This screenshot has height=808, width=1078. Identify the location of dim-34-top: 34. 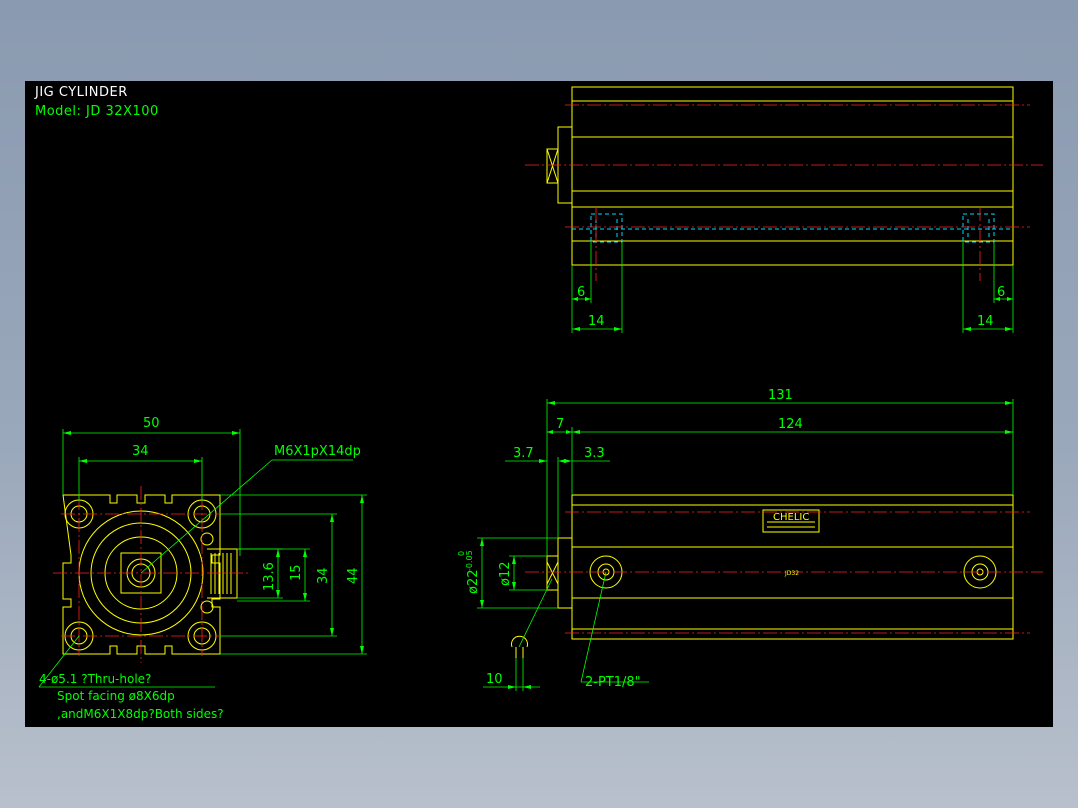
(140, 451).